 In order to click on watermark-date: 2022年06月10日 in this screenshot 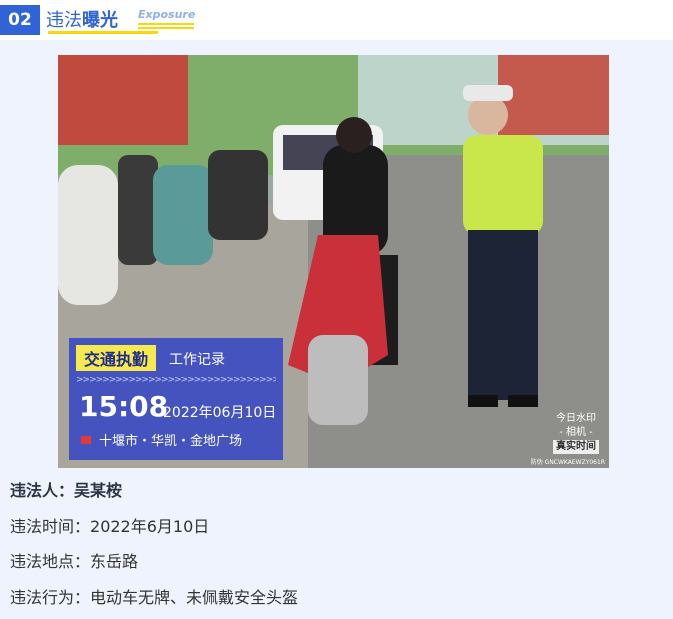, I will do `click(220, 413)`.